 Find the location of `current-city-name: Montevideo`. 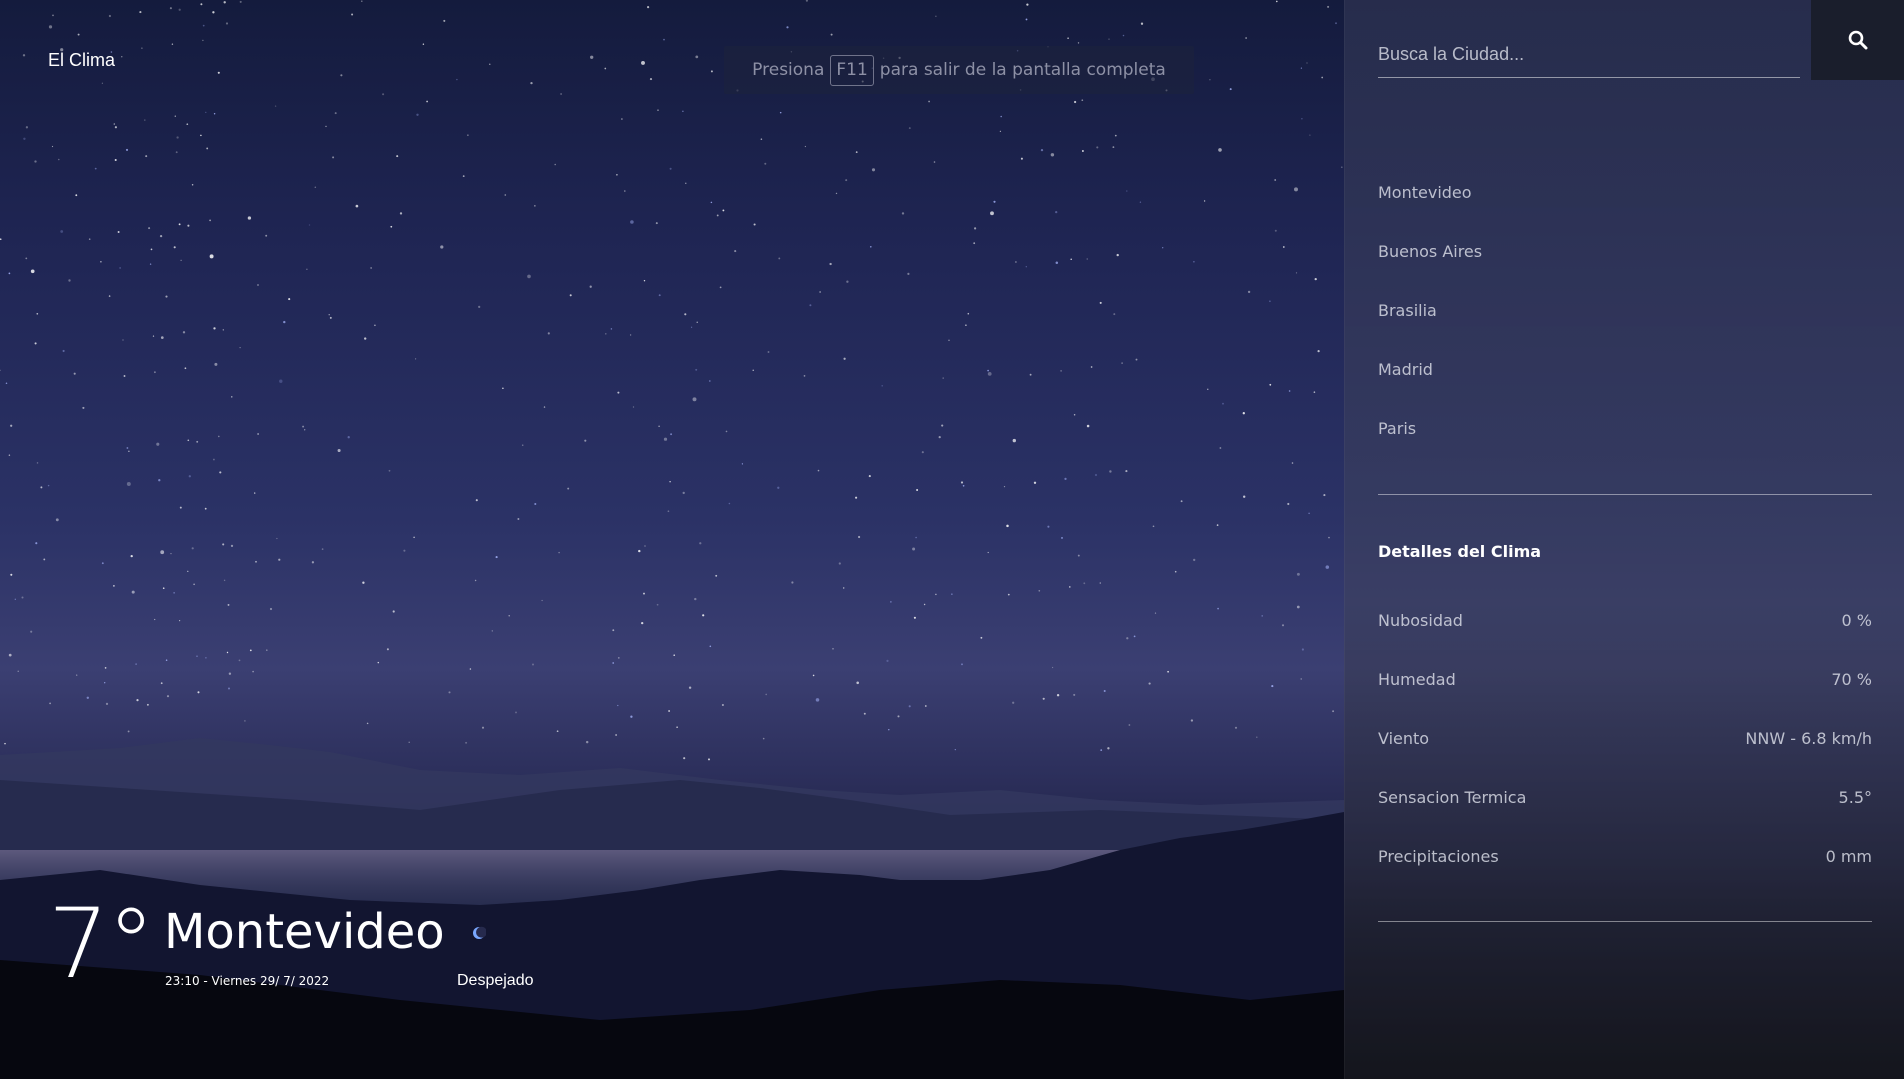

current-city-name: Montevideo is located at coordinates (304, 932).